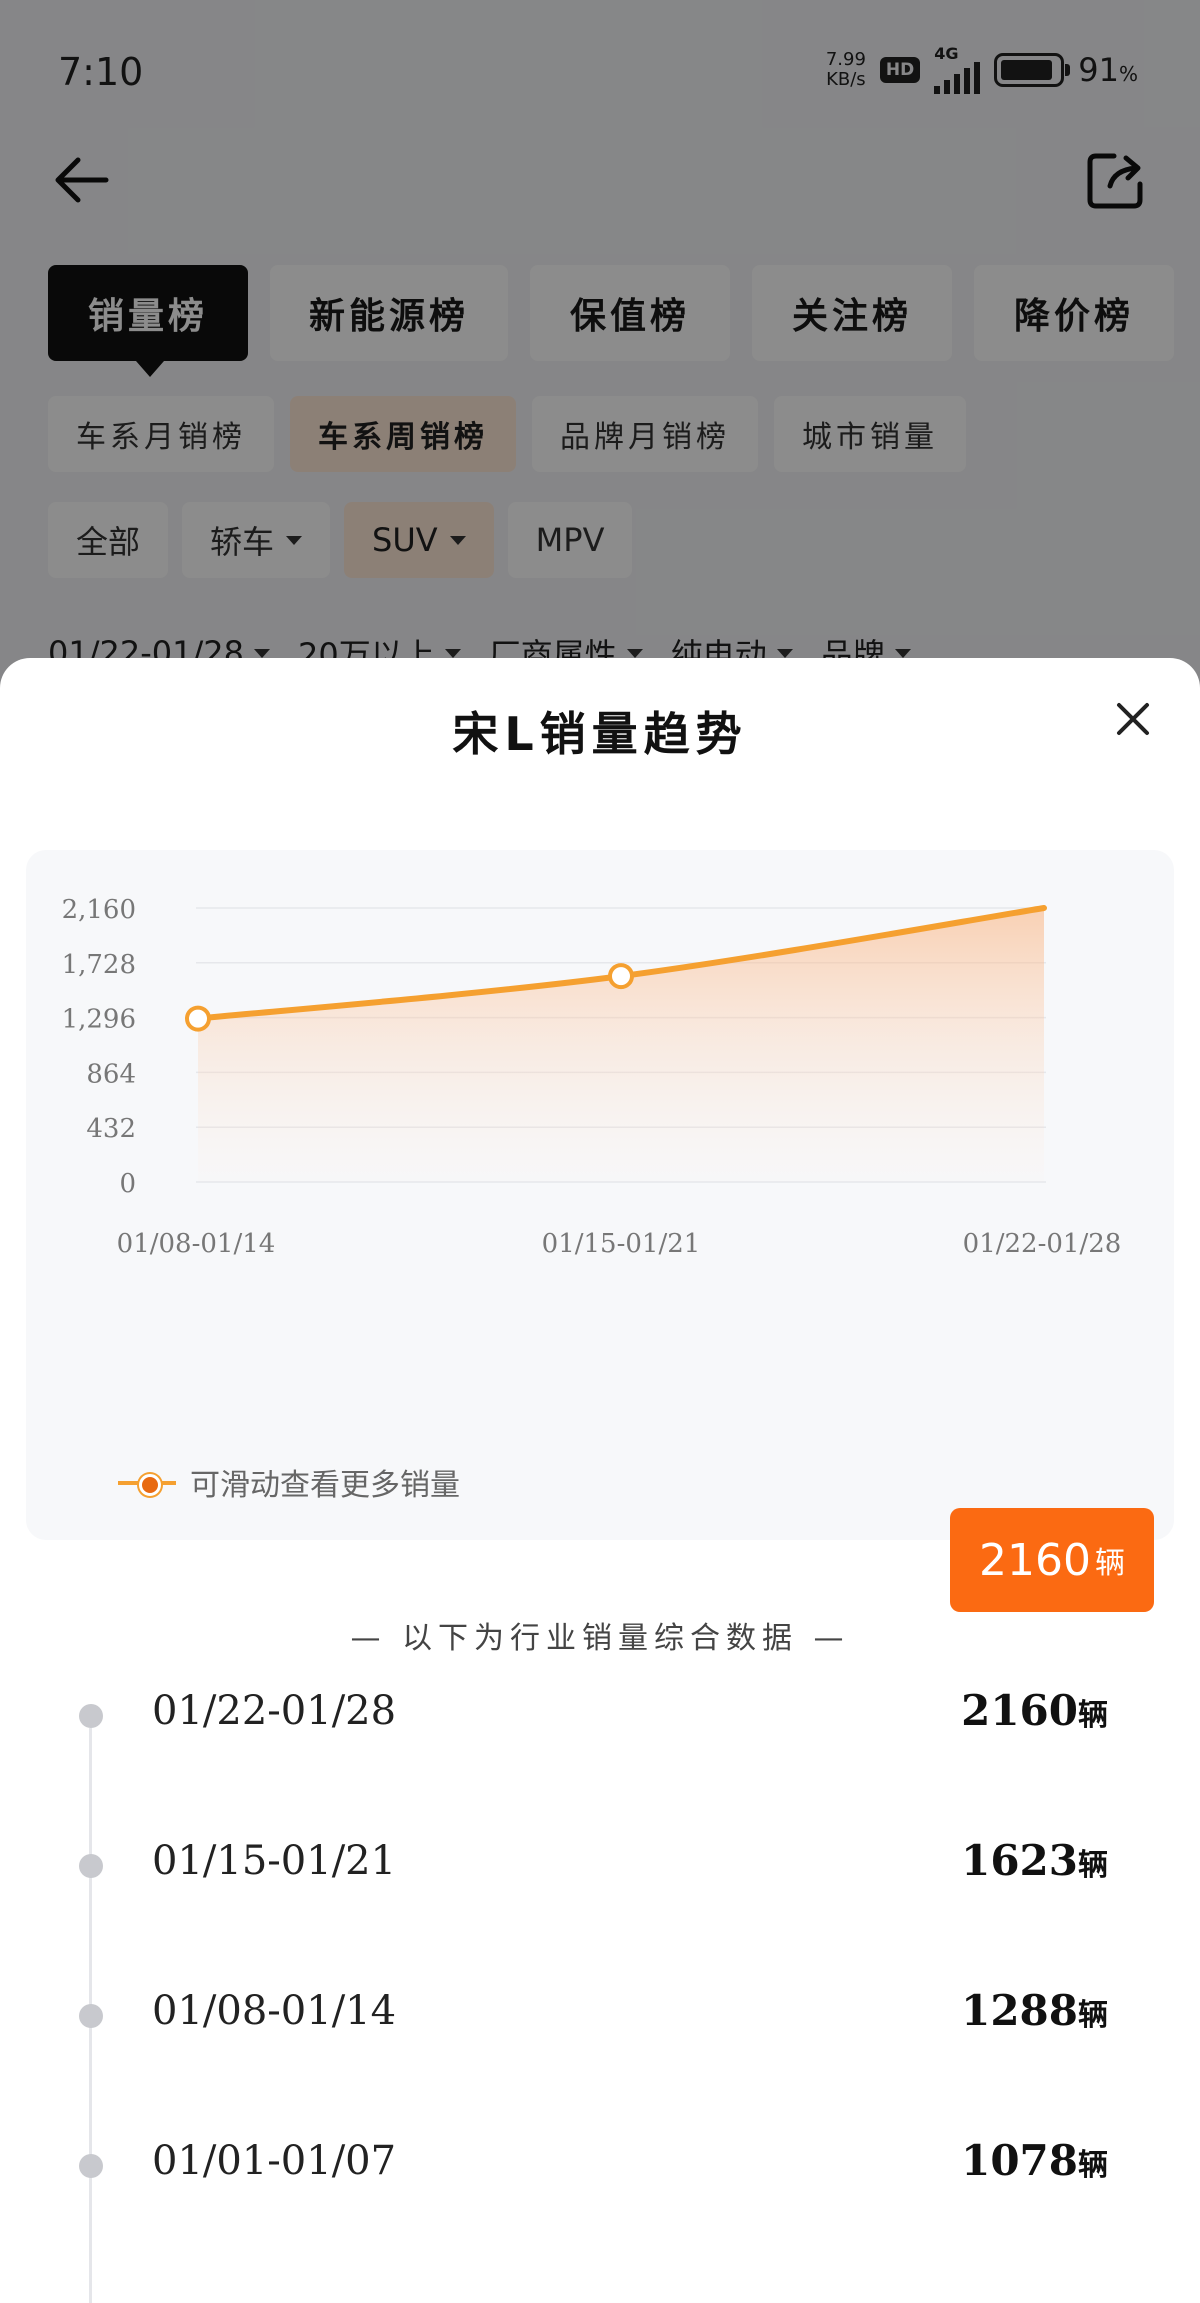 This screenshot has height=2303, width=1200. I want to click on y-tick-label: 1,728, so click(99, 965).